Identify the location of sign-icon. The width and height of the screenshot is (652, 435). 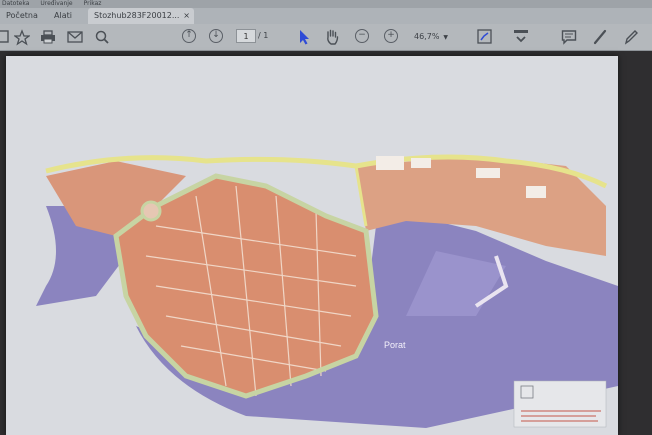
(600, 37).